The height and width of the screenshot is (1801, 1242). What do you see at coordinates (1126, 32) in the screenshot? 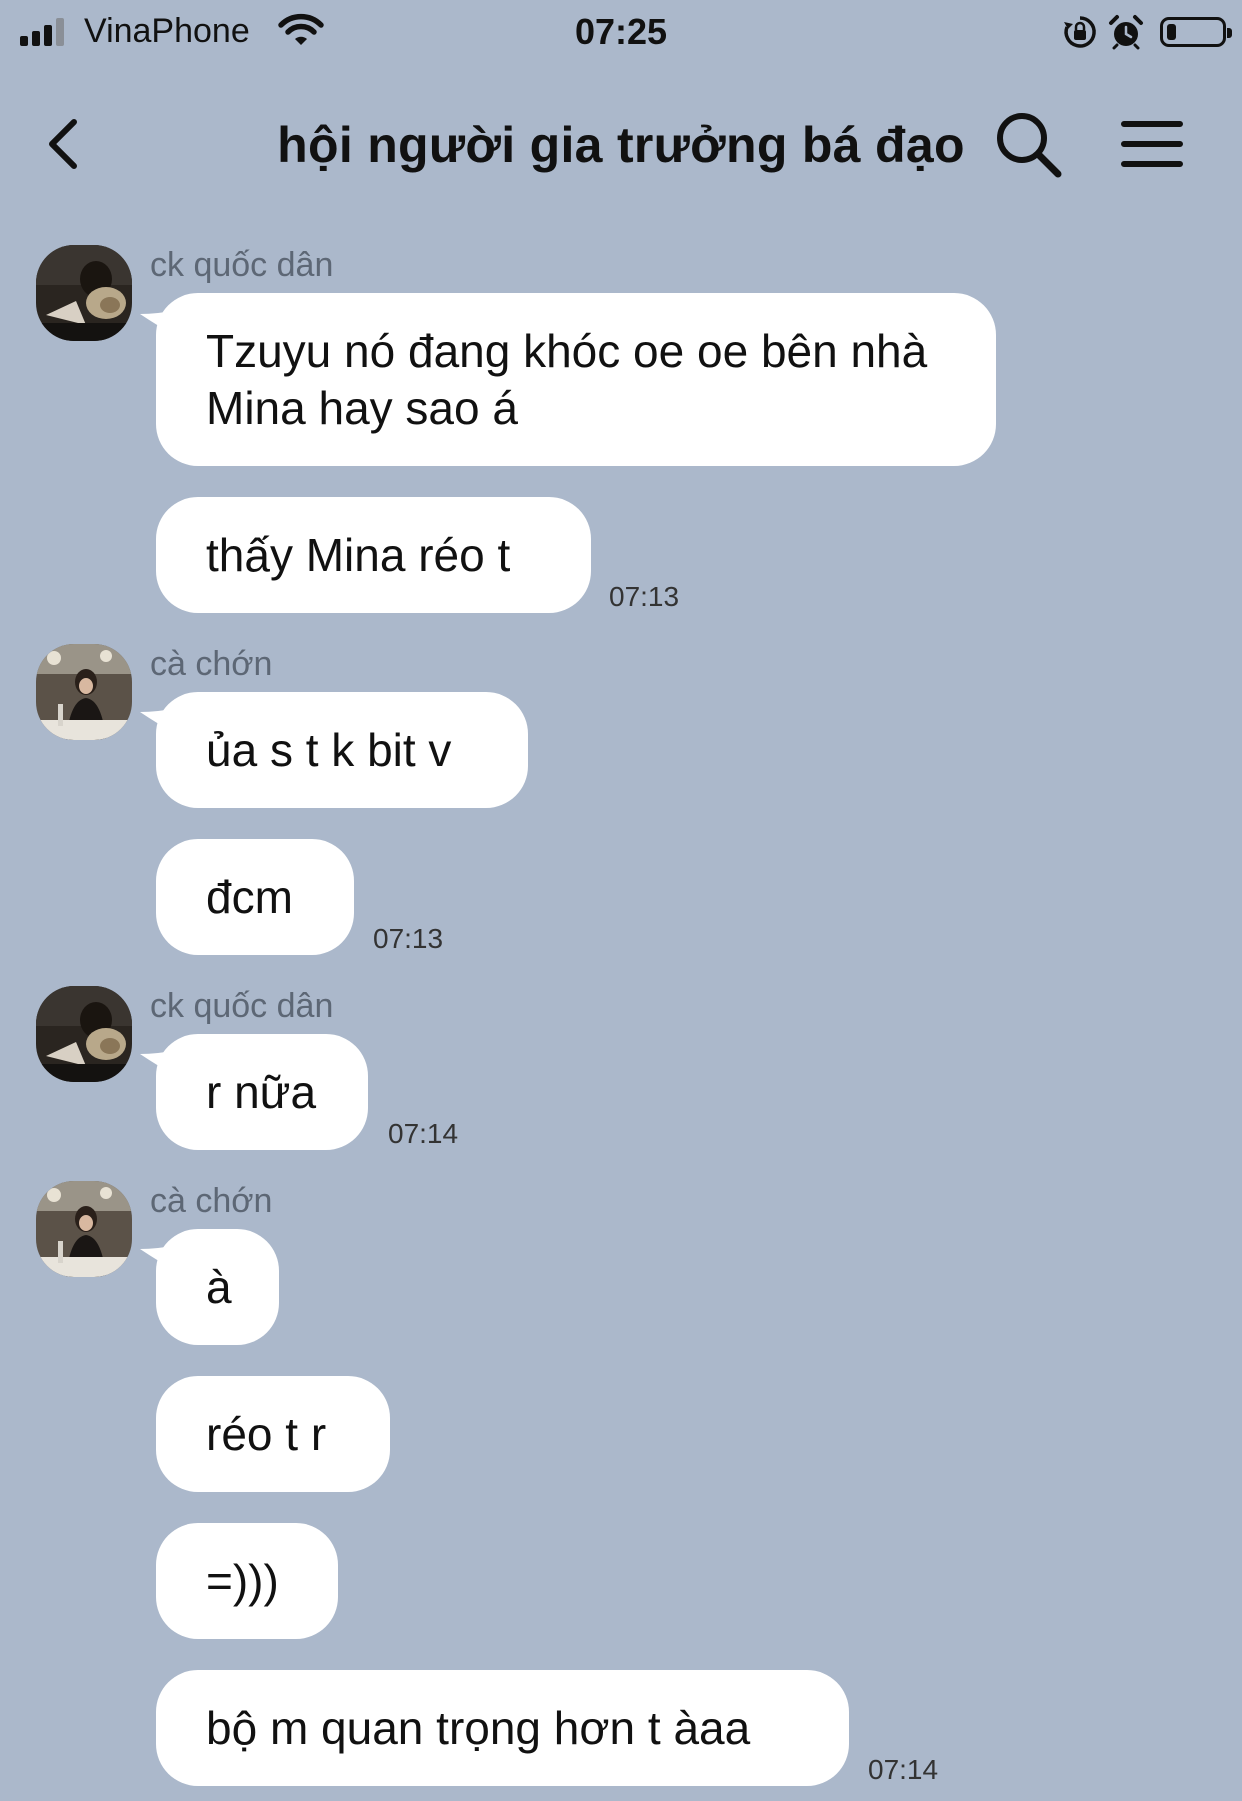
I see `alarm-clock-icon` at bounding box center [1126, 32].